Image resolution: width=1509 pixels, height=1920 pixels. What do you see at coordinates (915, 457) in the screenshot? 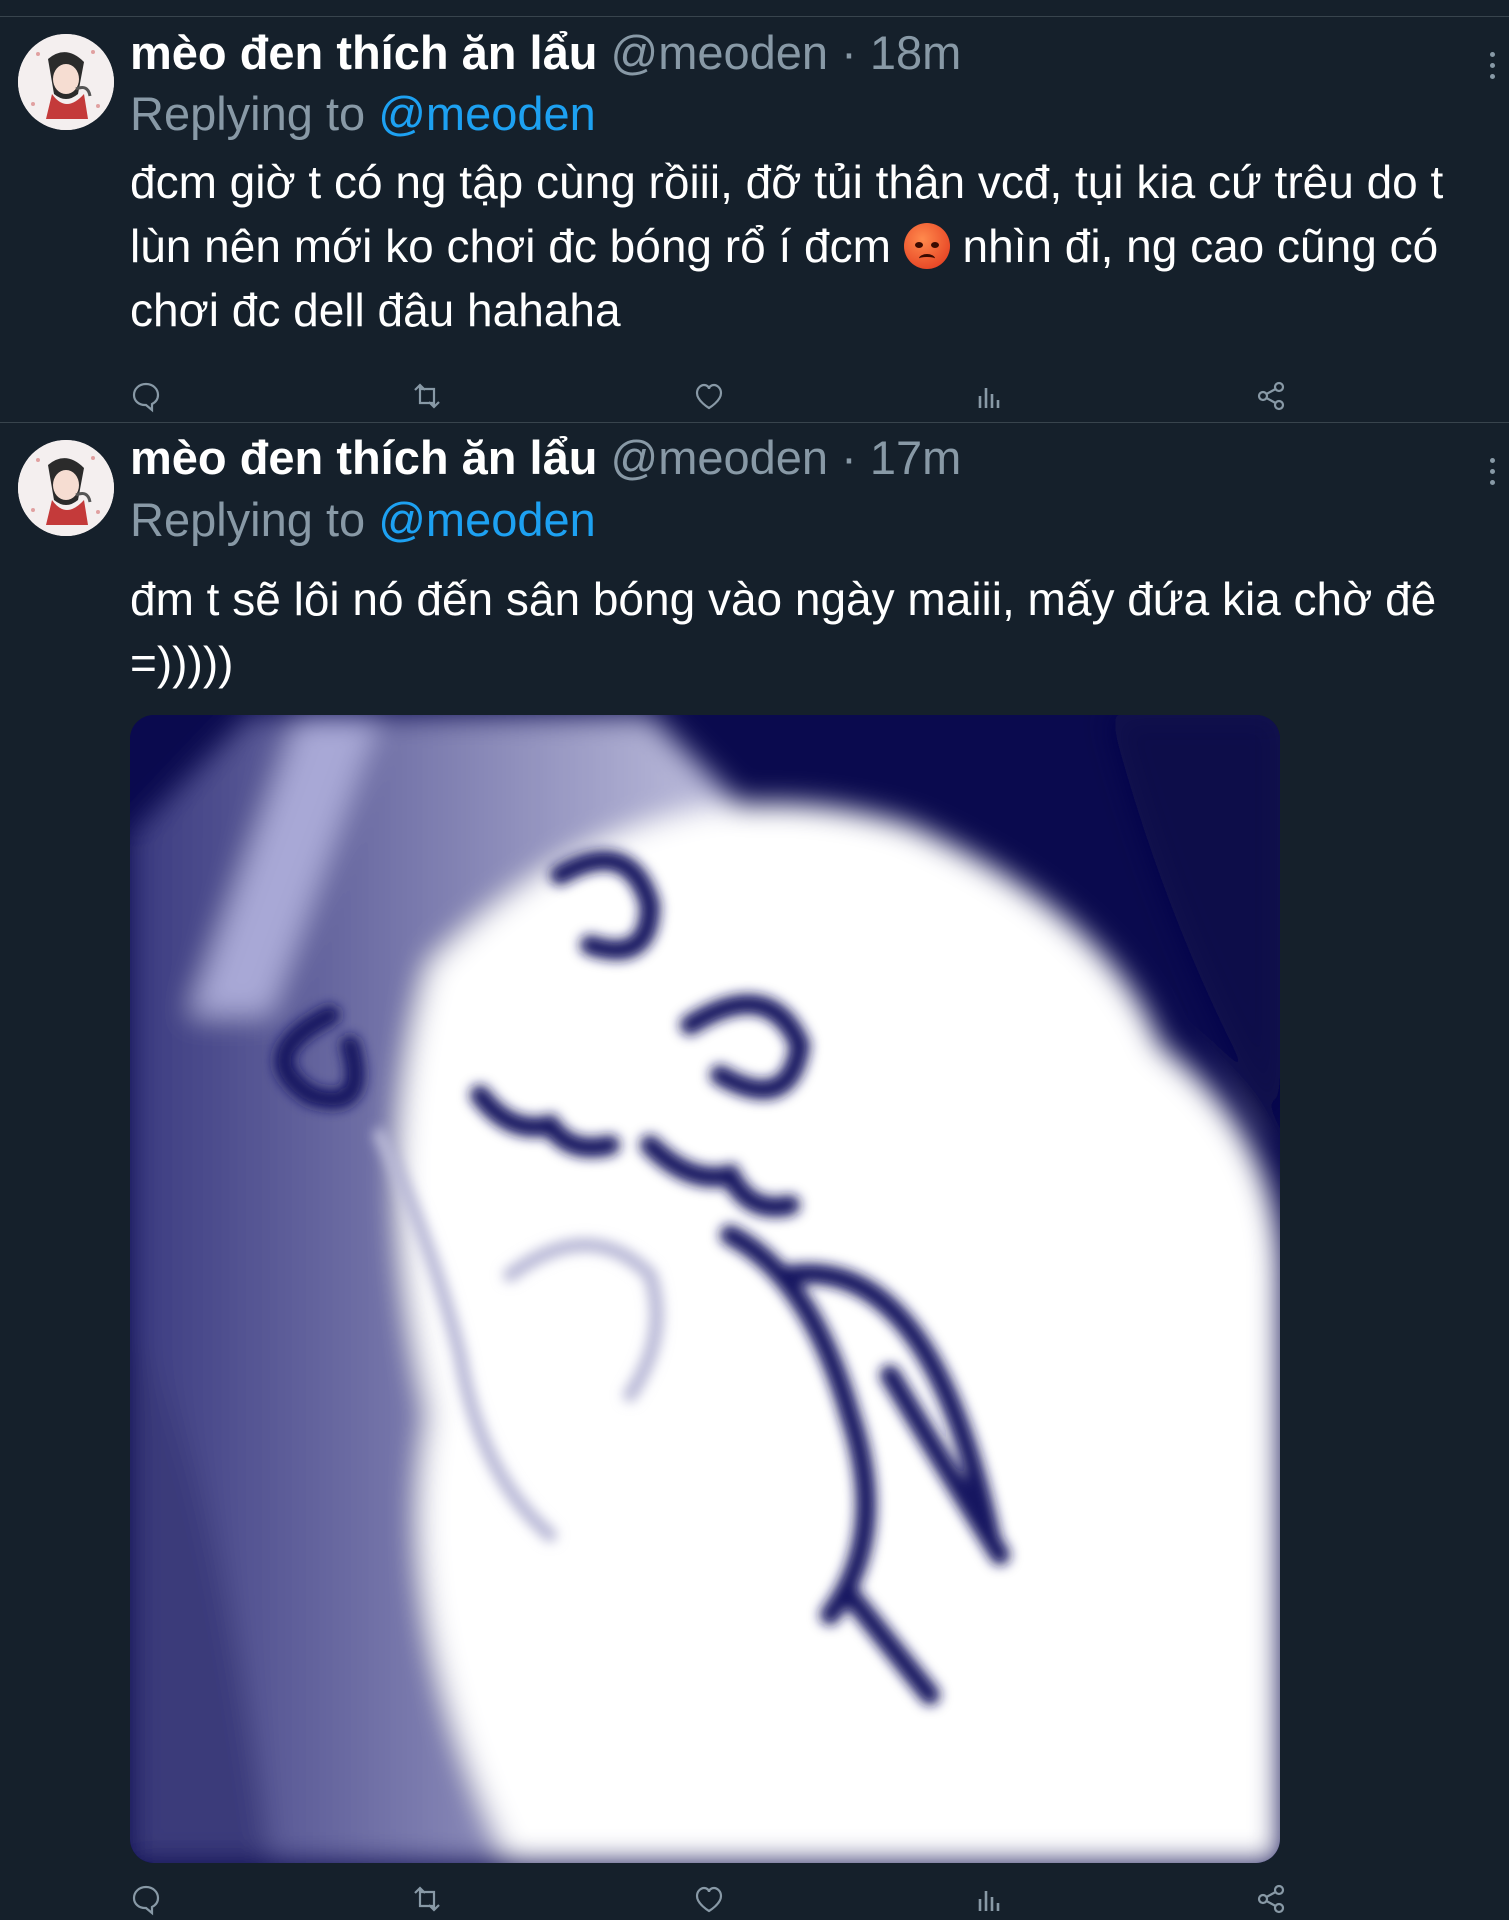
I see `timestamp: 17m` at bounding box center [915, 457].